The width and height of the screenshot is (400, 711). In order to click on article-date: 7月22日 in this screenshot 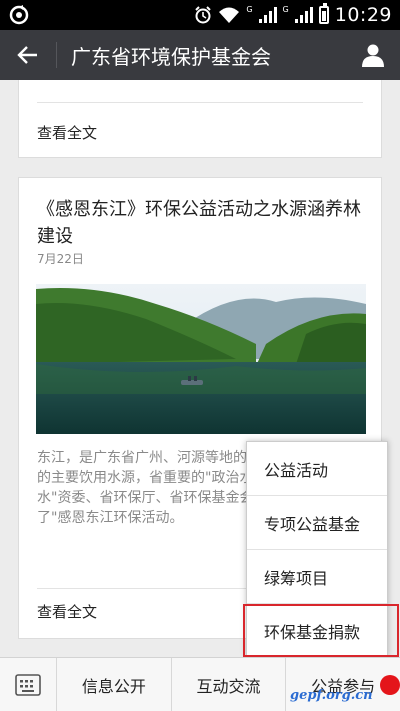, I will do `click(60, 259)`.